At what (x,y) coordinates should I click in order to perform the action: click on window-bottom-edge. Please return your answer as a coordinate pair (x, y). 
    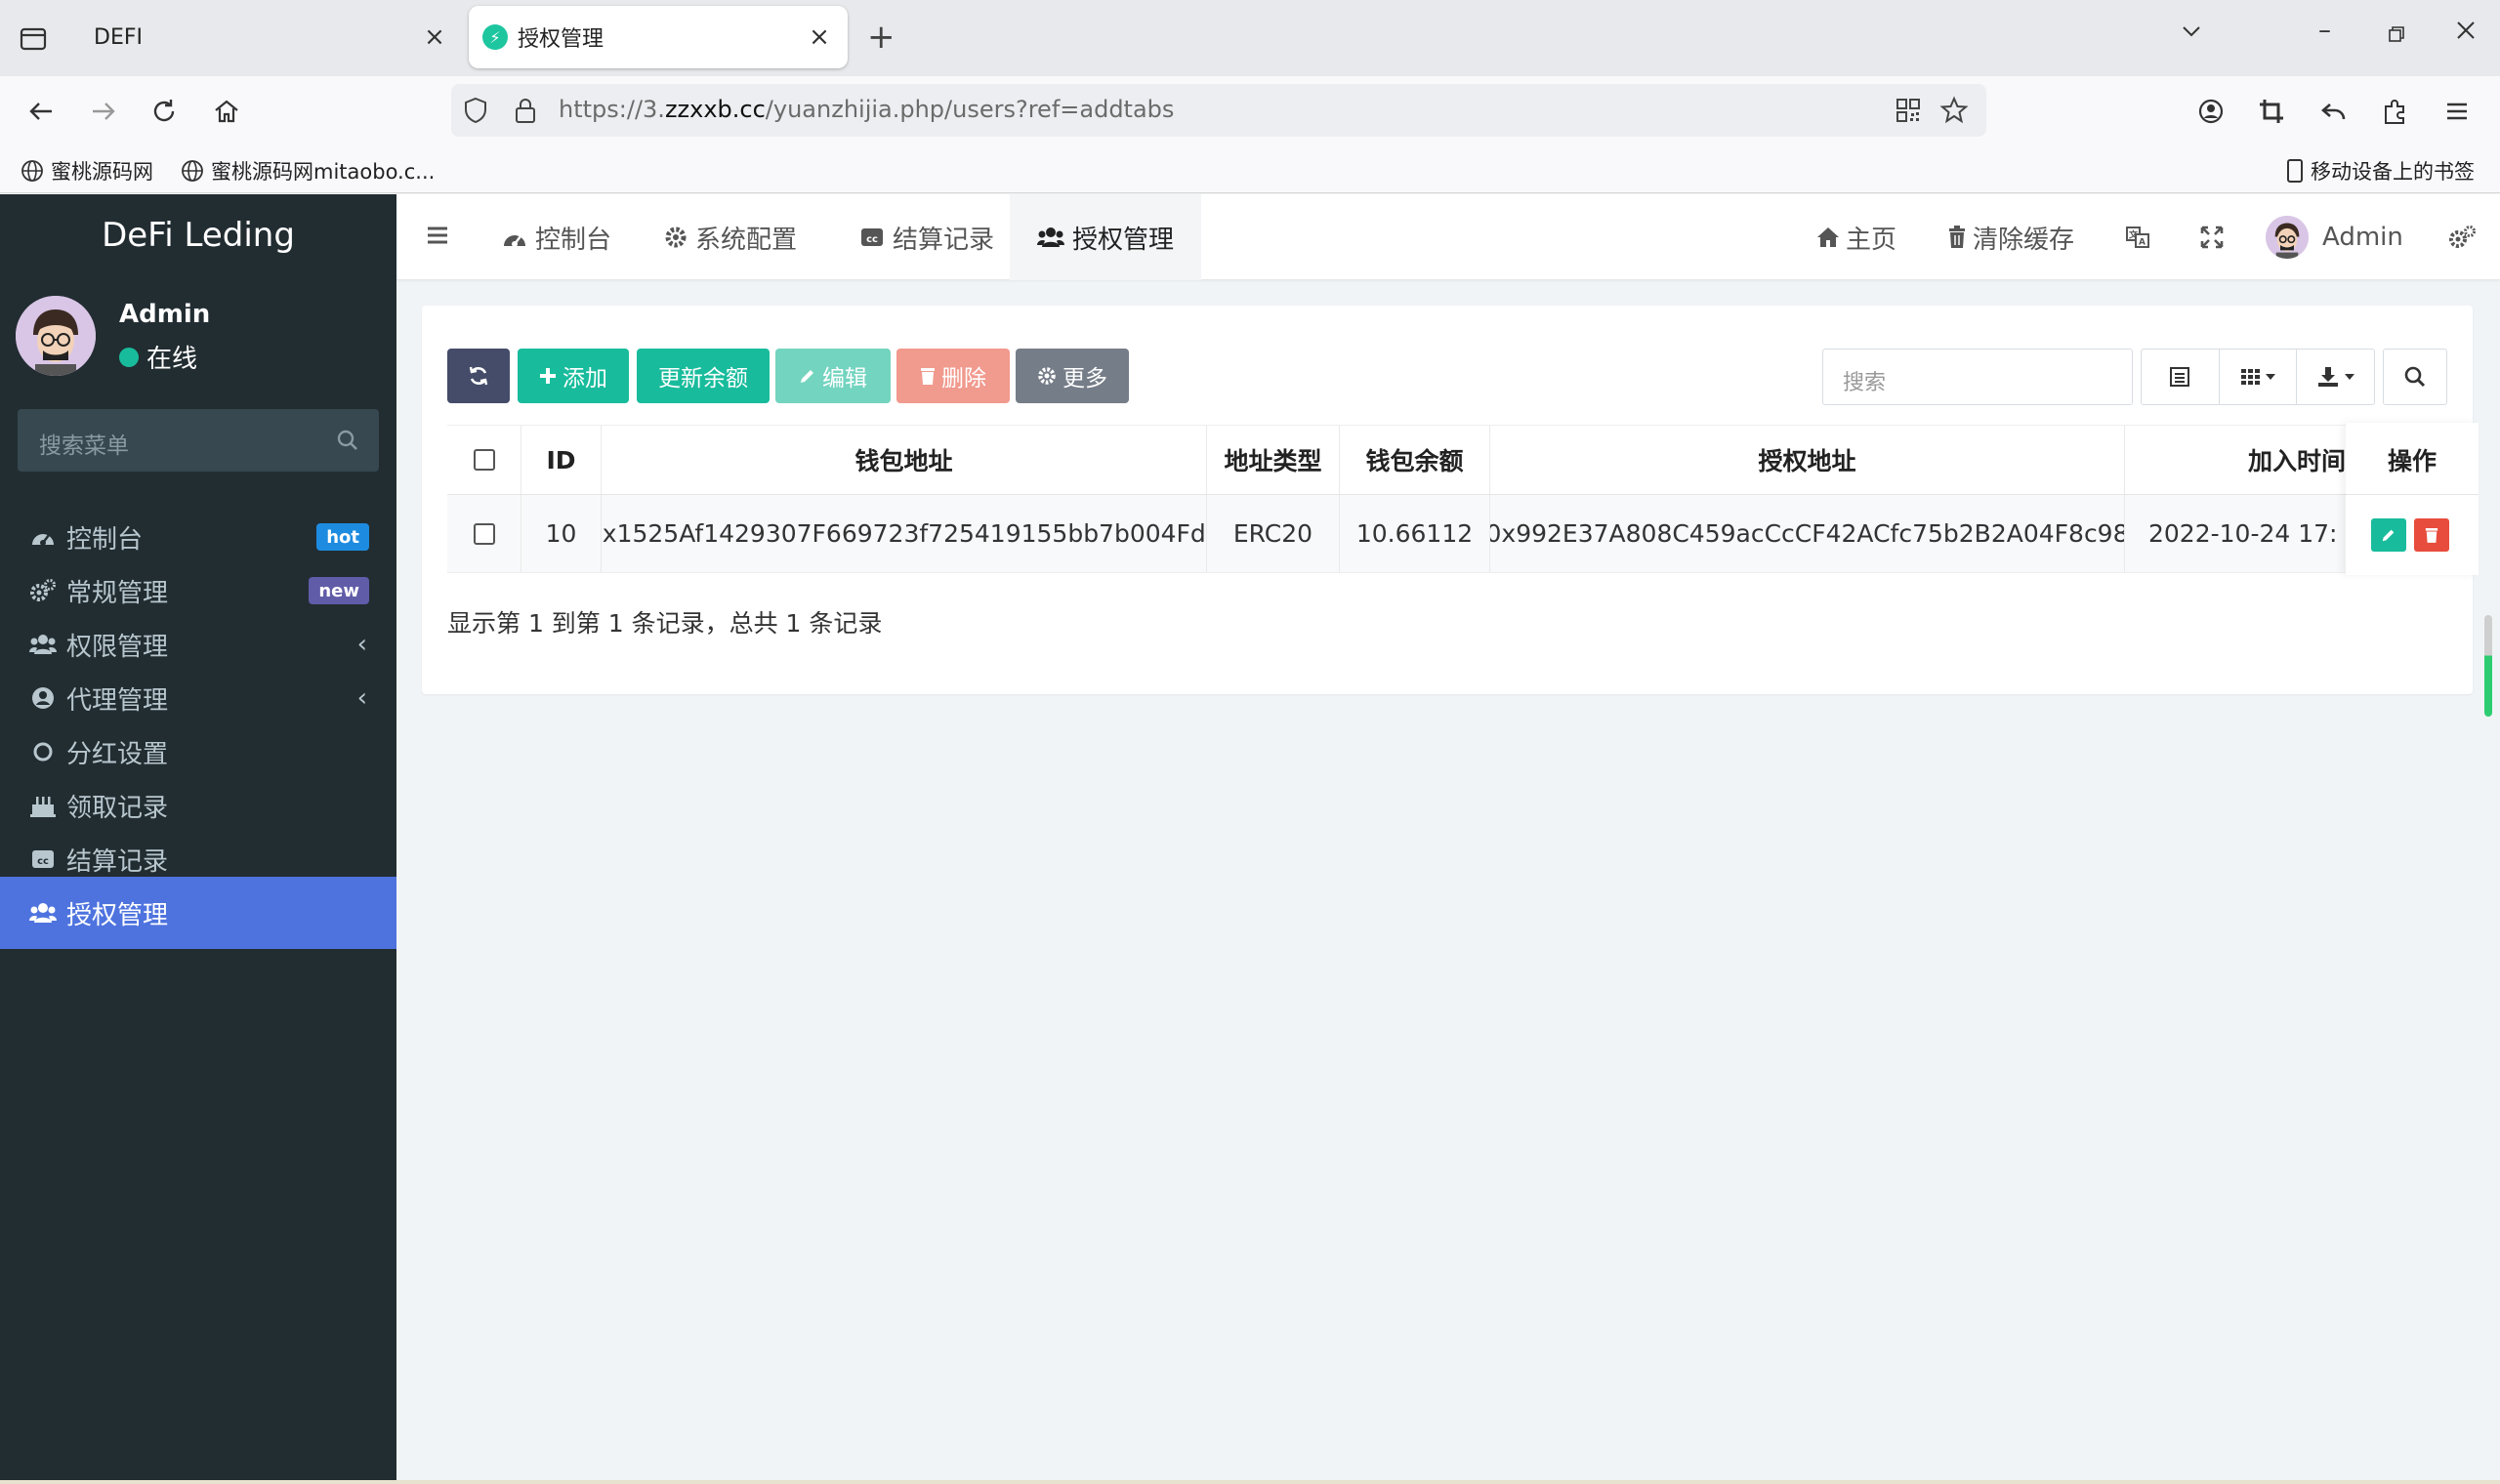
    Looking at the image, I should click on (1250, 1482).